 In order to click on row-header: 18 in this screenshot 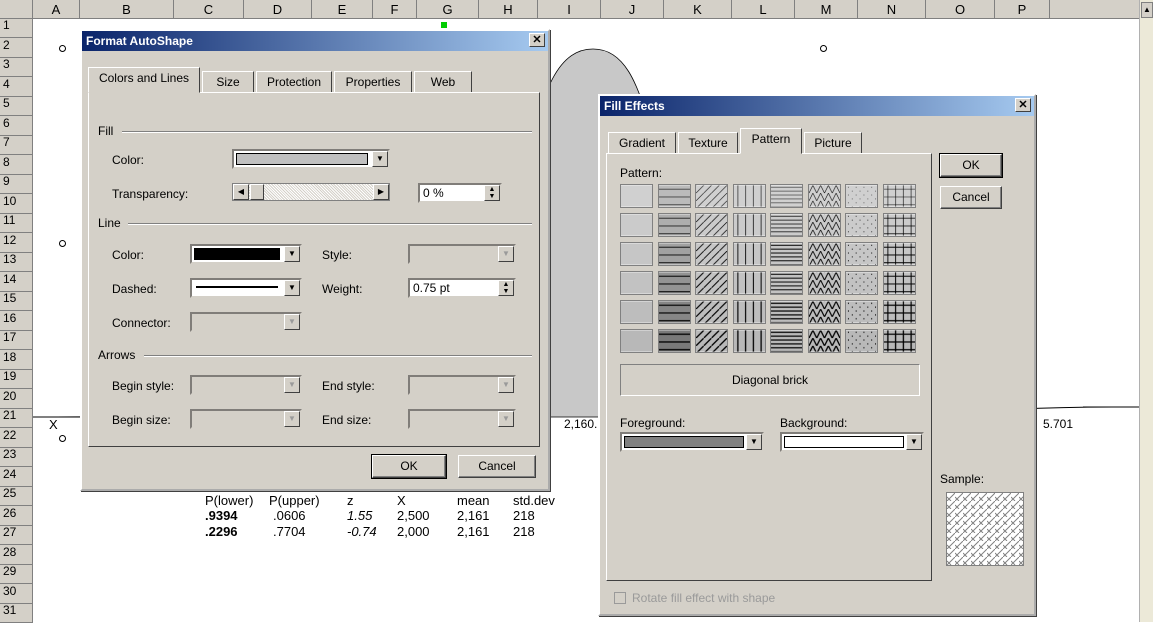, I will do `click(16, 360)`.